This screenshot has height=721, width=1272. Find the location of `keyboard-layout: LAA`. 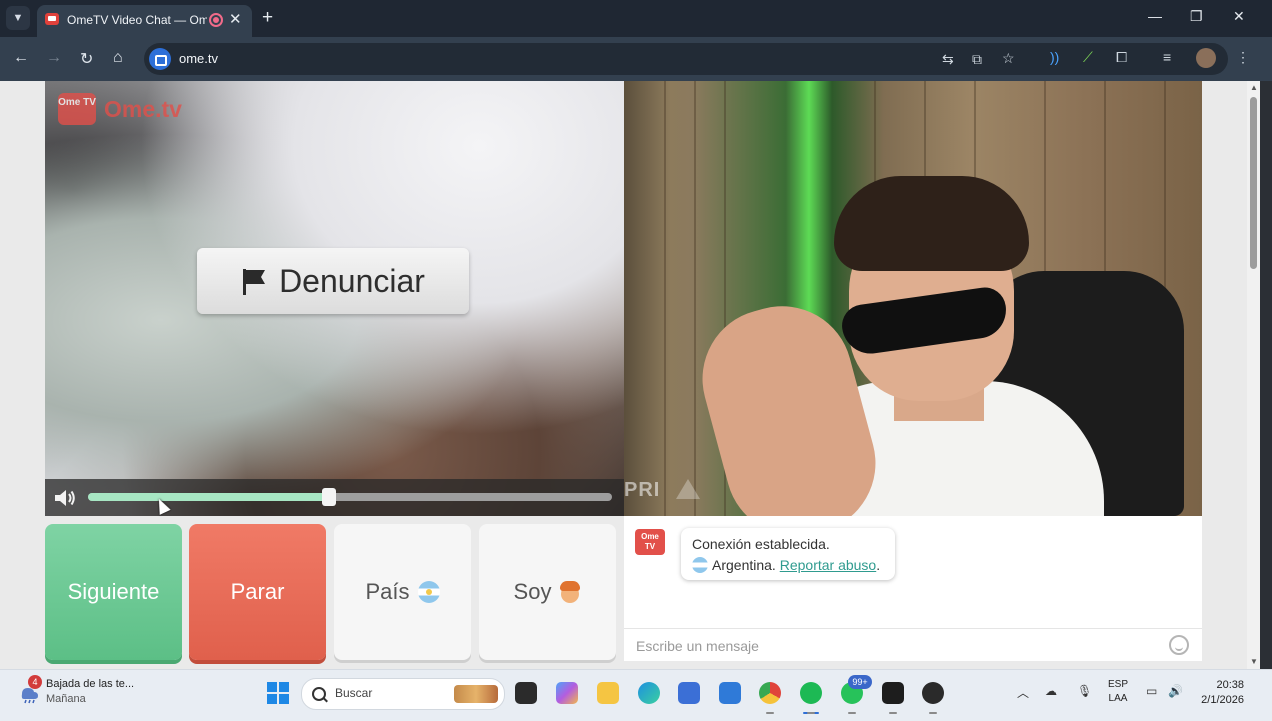

keyboard-layout: LAA is located at coordinates (1118, 698).